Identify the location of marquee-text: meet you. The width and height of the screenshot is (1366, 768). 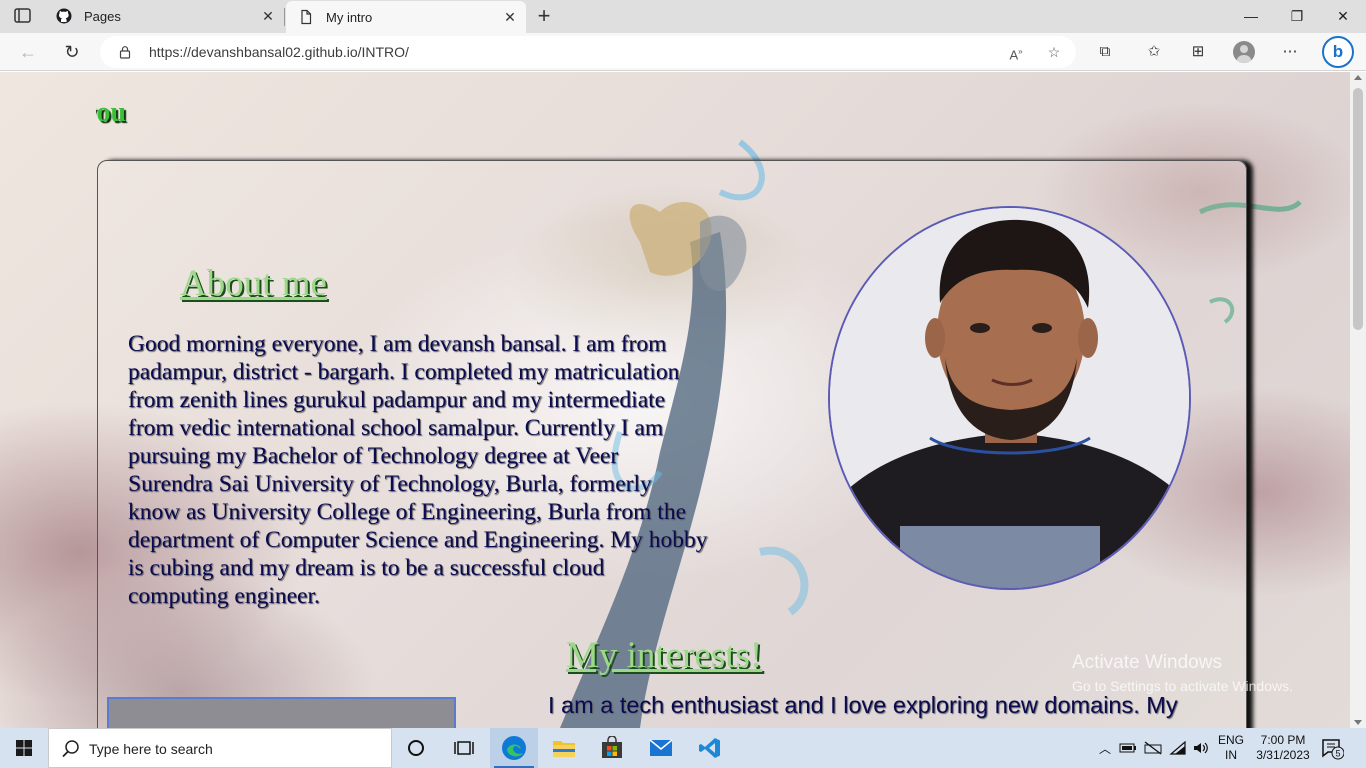
(111, 112).